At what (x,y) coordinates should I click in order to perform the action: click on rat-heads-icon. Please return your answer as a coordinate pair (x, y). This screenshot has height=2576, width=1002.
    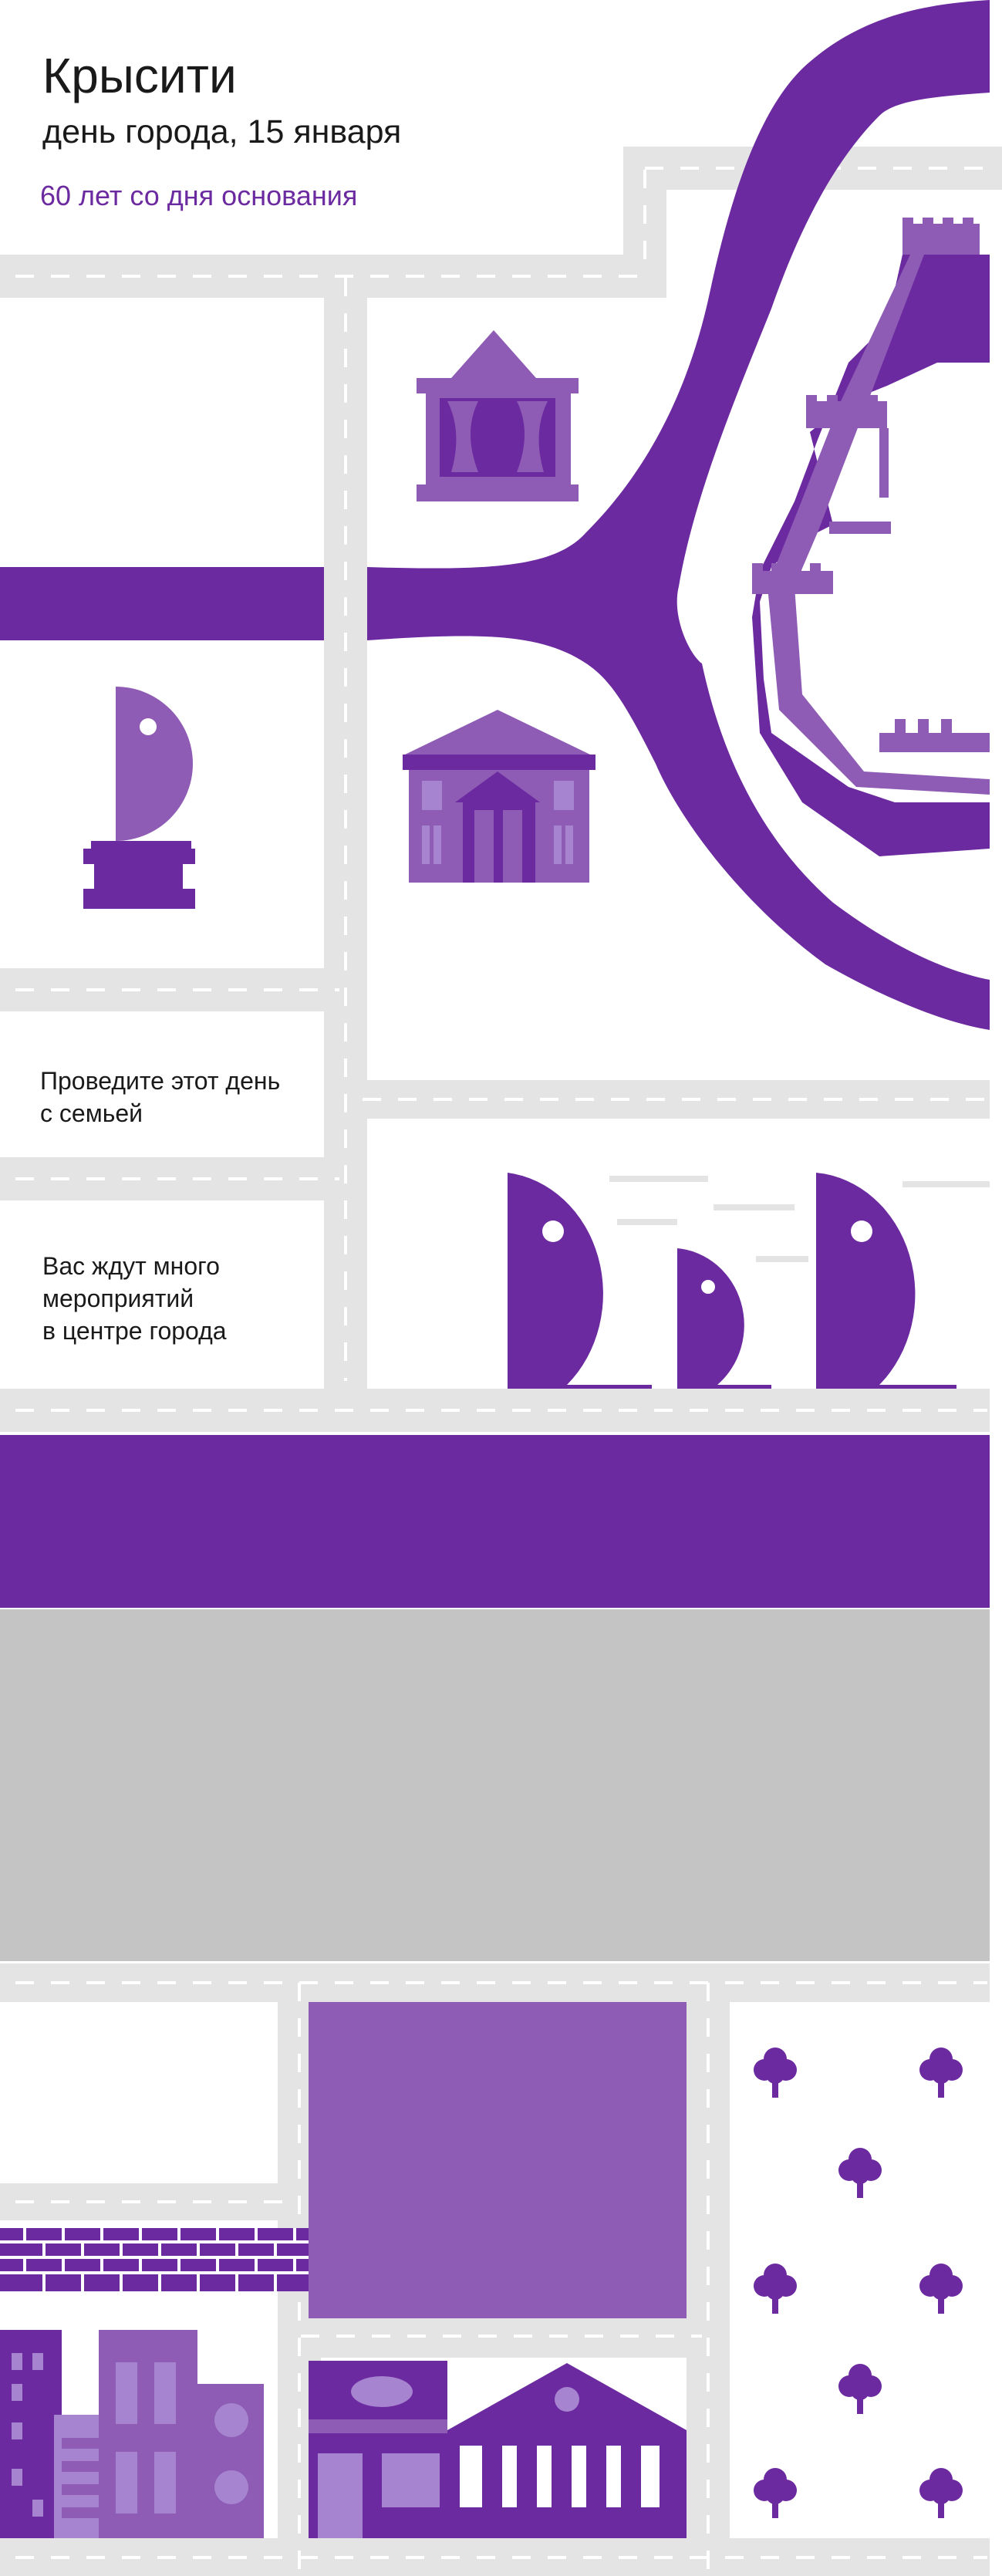
    Looking at the image, I should click on (749, 1281).